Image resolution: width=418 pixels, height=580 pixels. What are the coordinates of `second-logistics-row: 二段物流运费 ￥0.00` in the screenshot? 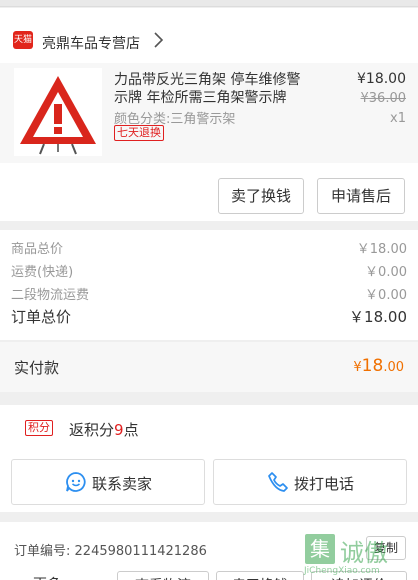 It's located at (209, 294).